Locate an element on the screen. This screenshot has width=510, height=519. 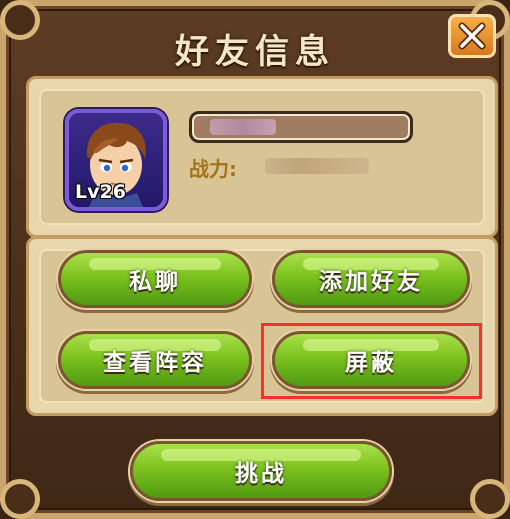
add-friend-button: 添加好友 is located at coordinates (371, 279).